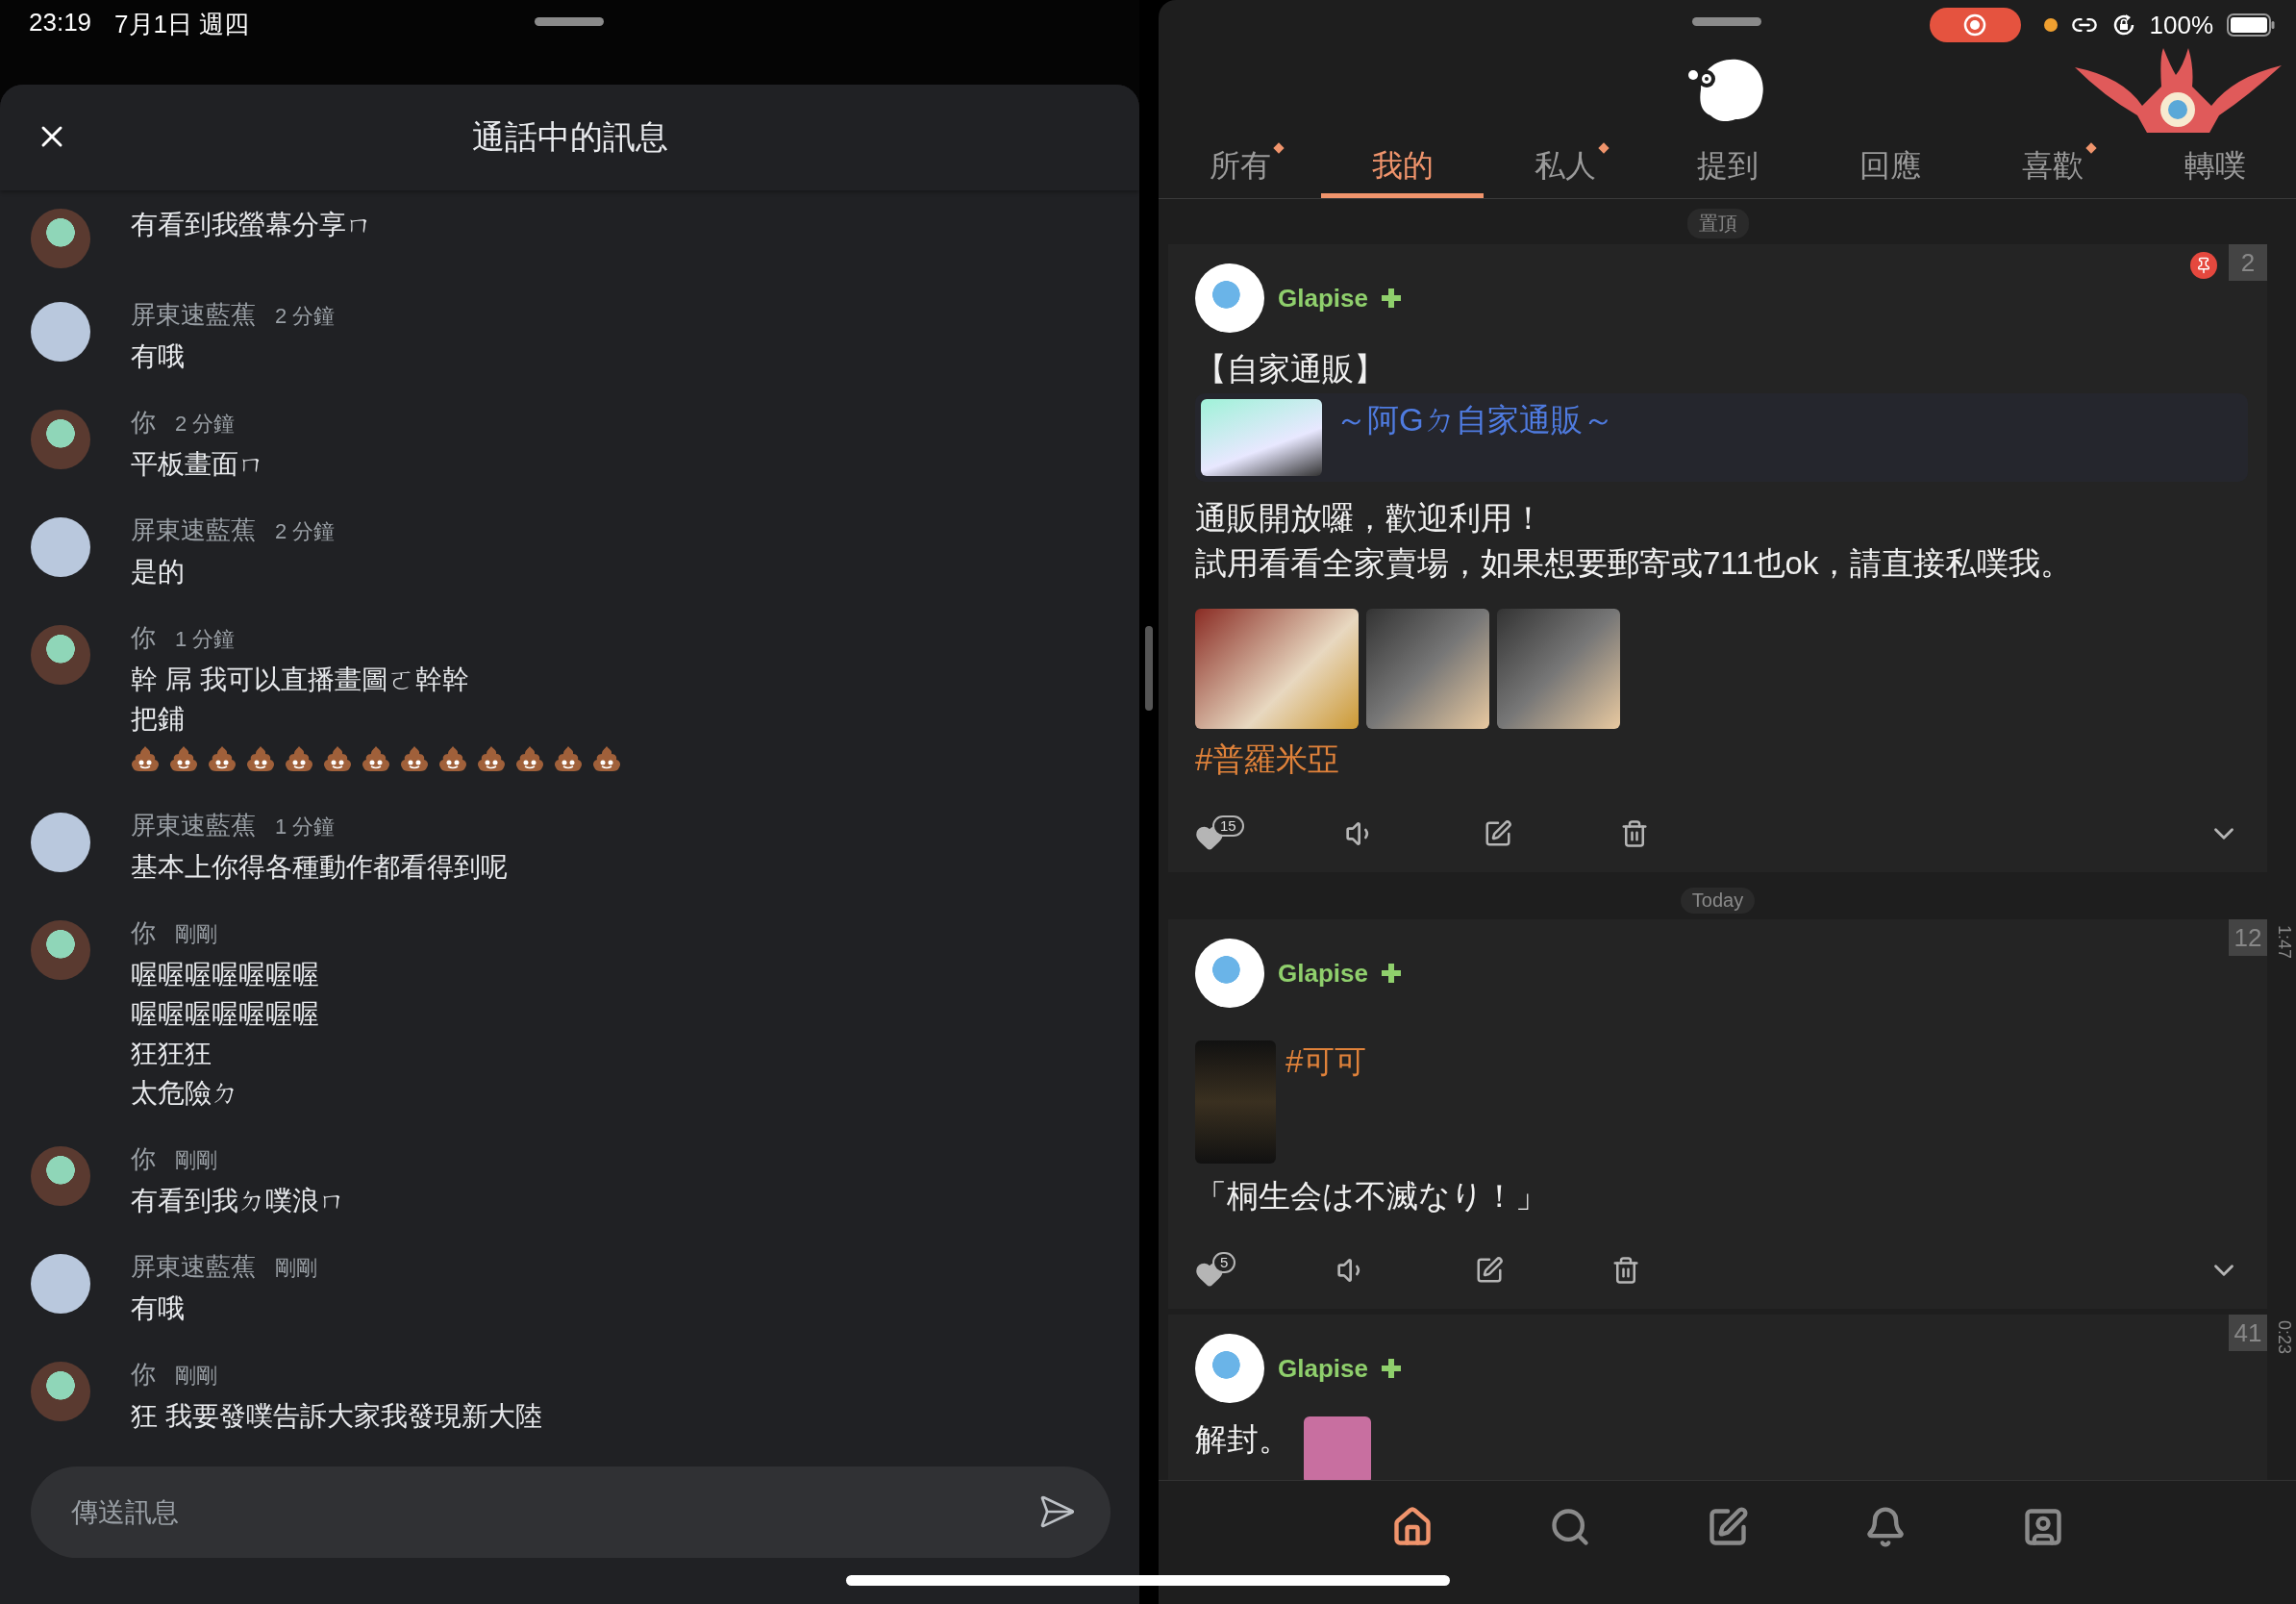  Describe the element at coordinates (1565, 171) in the screenshot. I see `timeline-tab: 私人` at that location.